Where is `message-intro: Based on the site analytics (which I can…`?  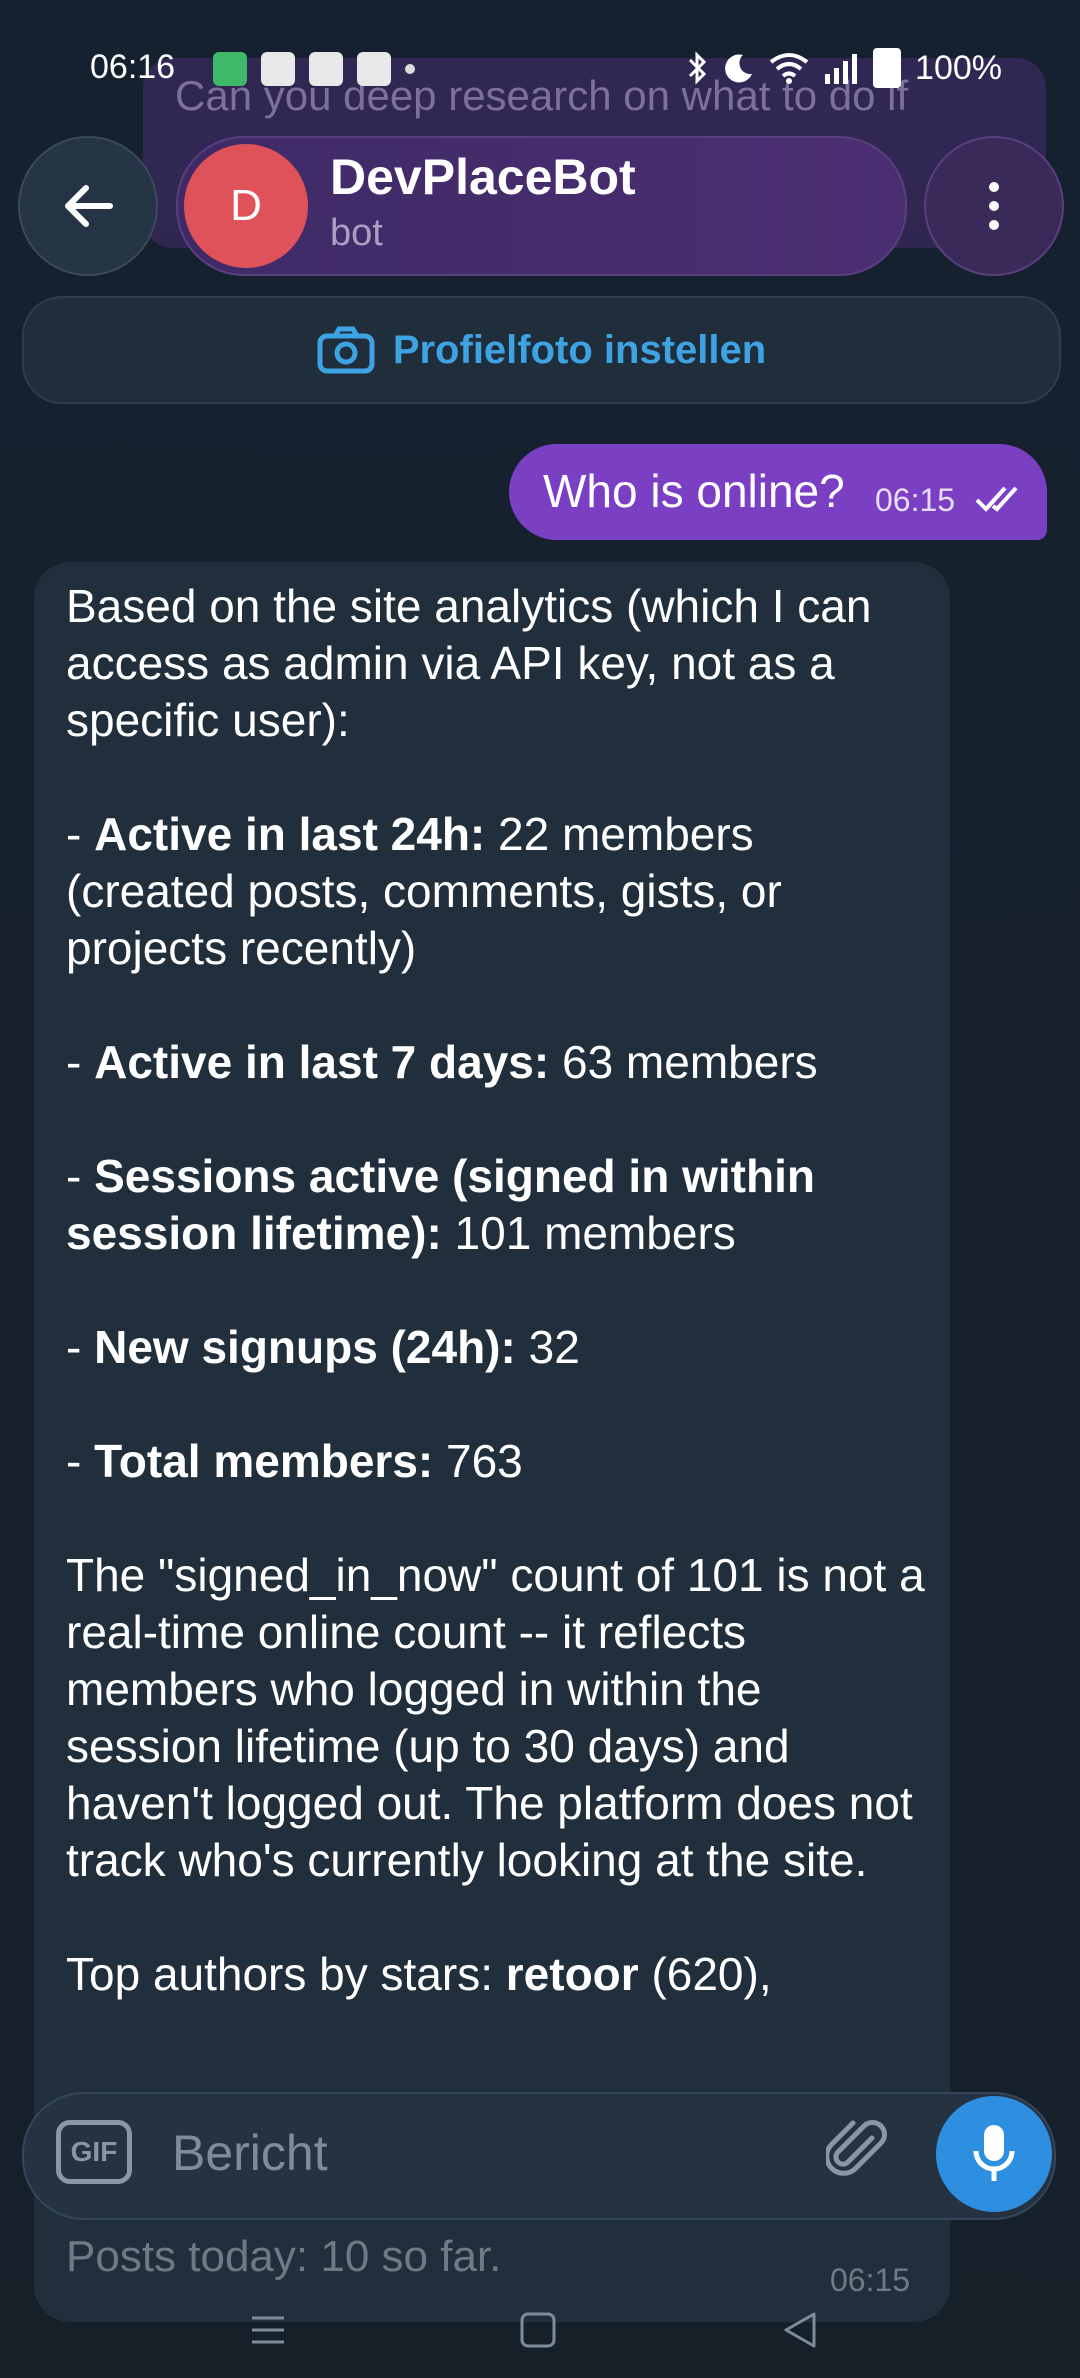
message-intro: Based on the site analytics (which I can… is located at coordinates (469, 663).